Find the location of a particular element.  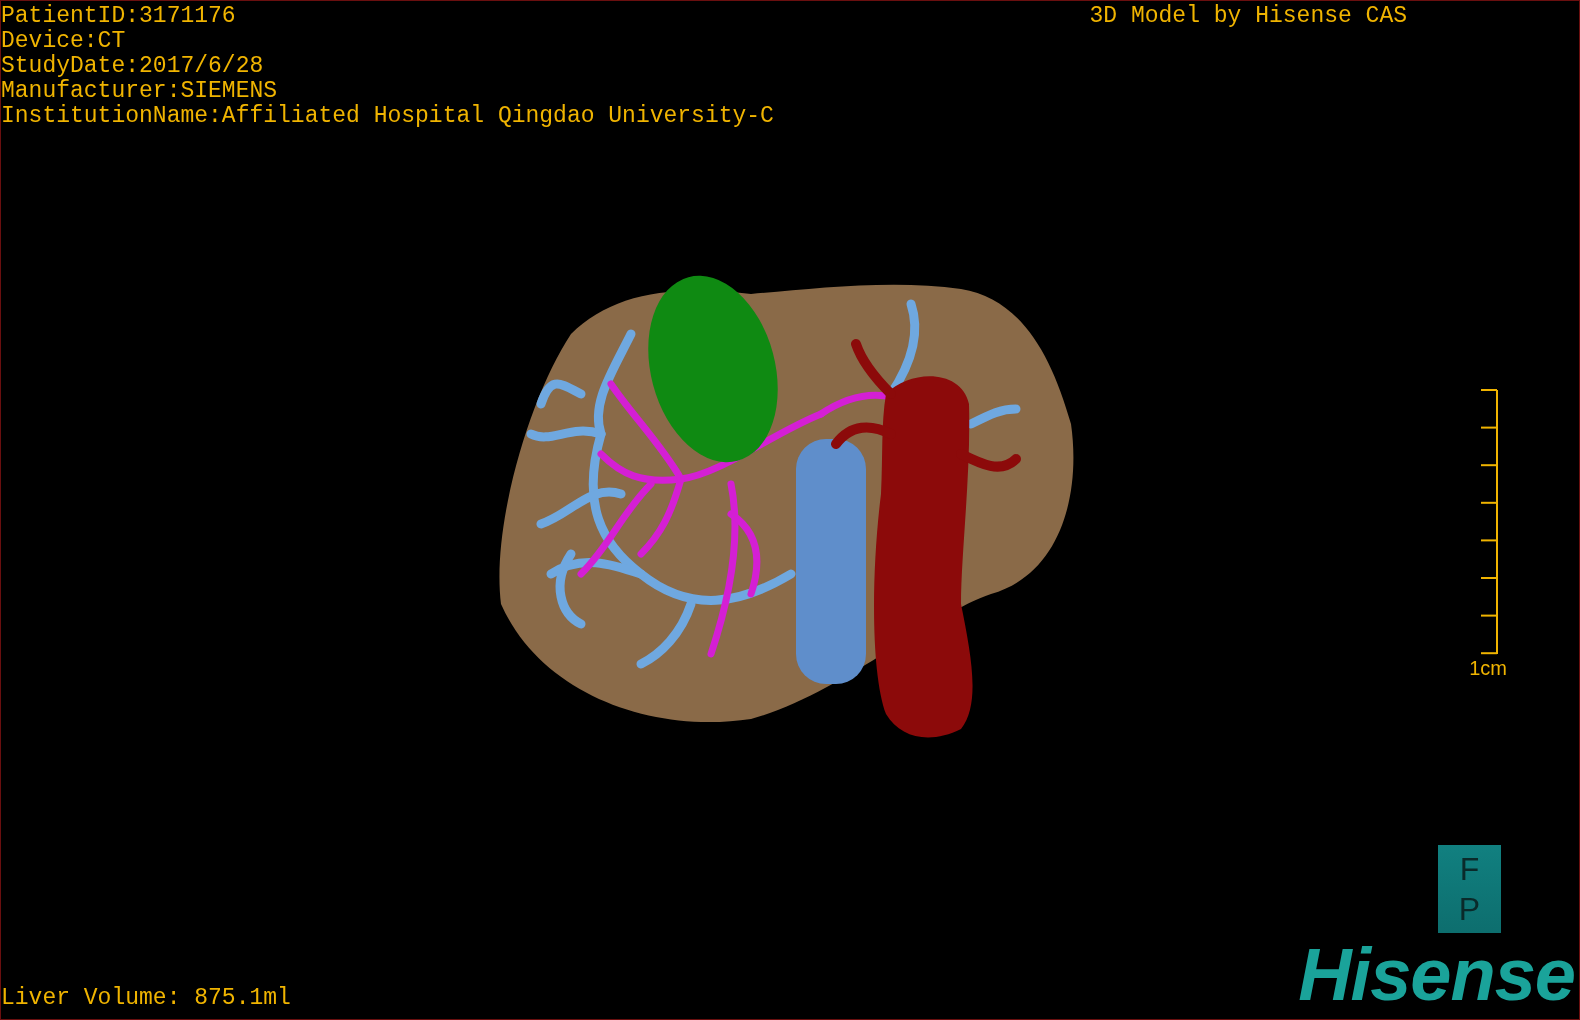

logo: Hisense is located at coordinates (1436, 975).